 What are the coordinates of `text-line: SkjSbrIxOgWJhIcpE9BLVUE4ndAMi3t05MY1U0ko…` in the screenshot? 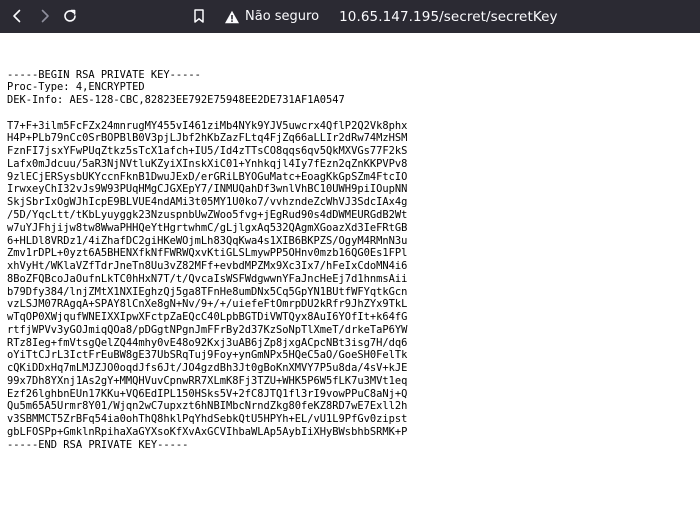 It's located at (207, 202).